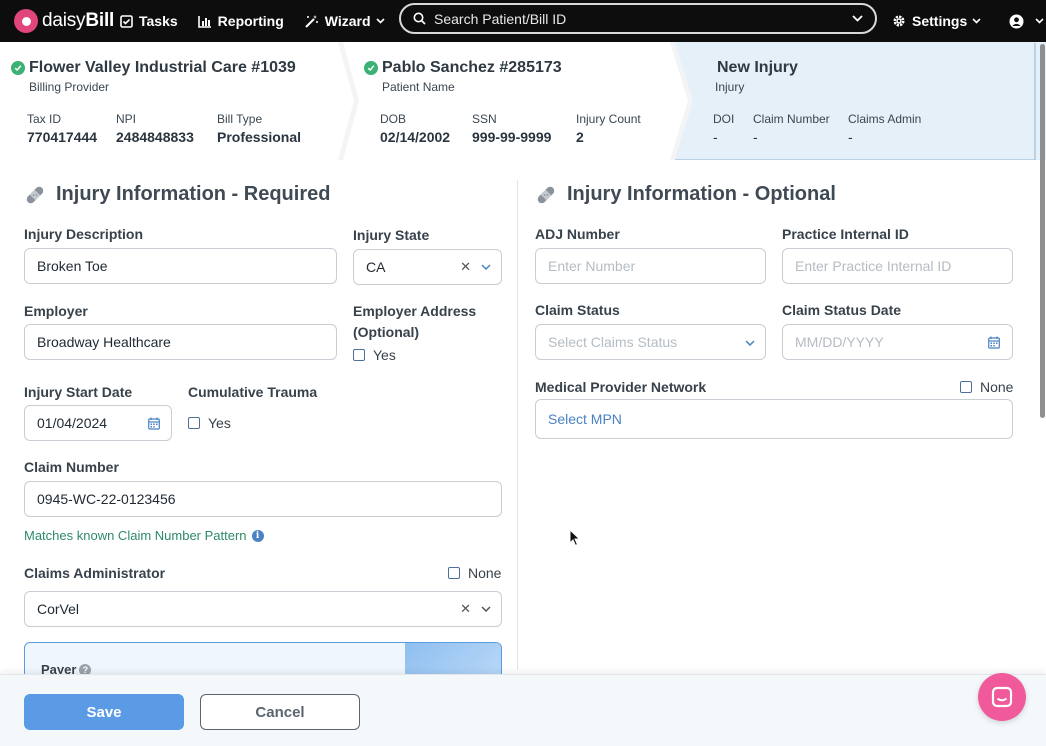  What do you see at coordinates (78, 20) in the screenshot?
I see `logo-text: daisyBill` at bounding box center [78, 20].